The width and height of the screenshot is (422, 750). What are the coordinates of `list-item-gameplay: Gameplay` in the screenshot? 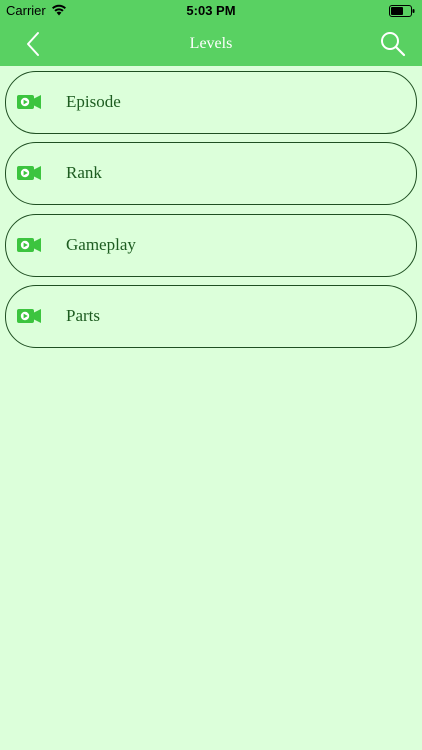 It's located at (211, 245).